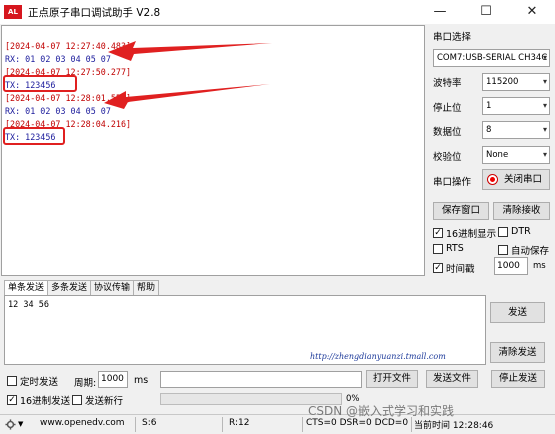 This screenshot has width=555, height=434. What do you see at coordinates (452, 379) in the screenshot?
I see `send-file-button: 发送文件` at bounding box center [452, 379].